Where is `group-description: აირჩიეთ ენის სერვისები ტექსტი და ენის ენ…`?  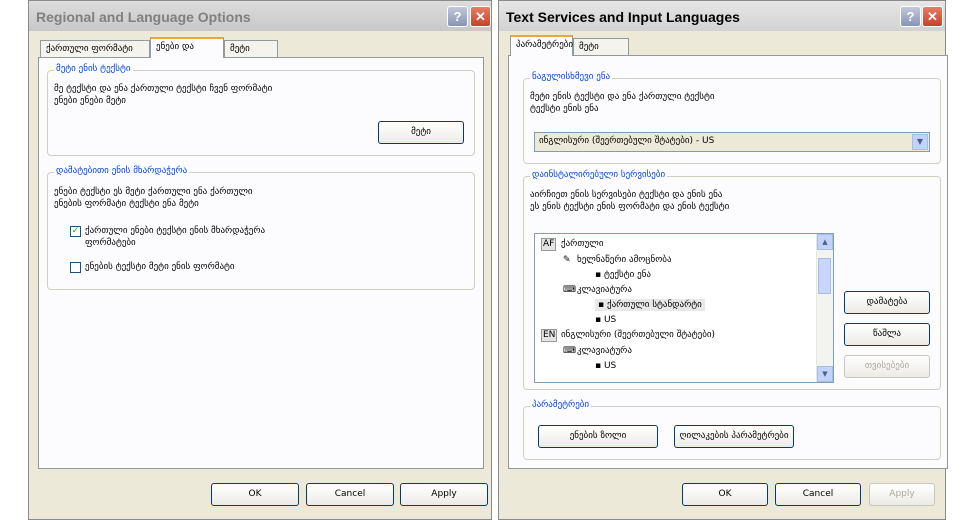 group-description: აირჩიეთ ენის სერვისები ტექსტი და ენის ენ… is located at coordinates (626, 195).